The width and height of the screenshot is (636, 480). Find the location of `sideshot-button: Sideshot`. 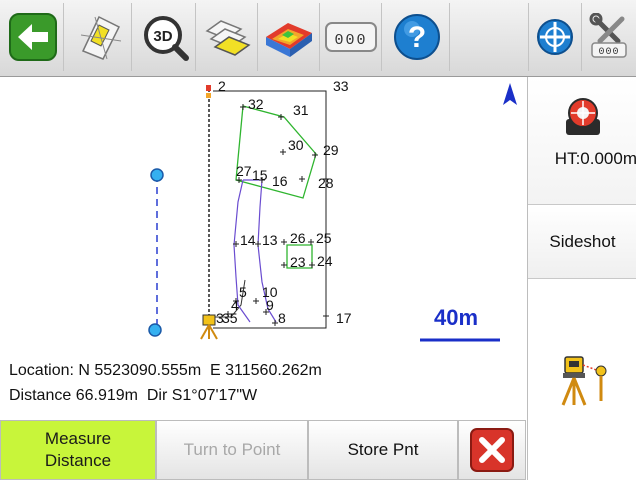

sideshot-button: Sideshot is located at coordinates (582, 242).